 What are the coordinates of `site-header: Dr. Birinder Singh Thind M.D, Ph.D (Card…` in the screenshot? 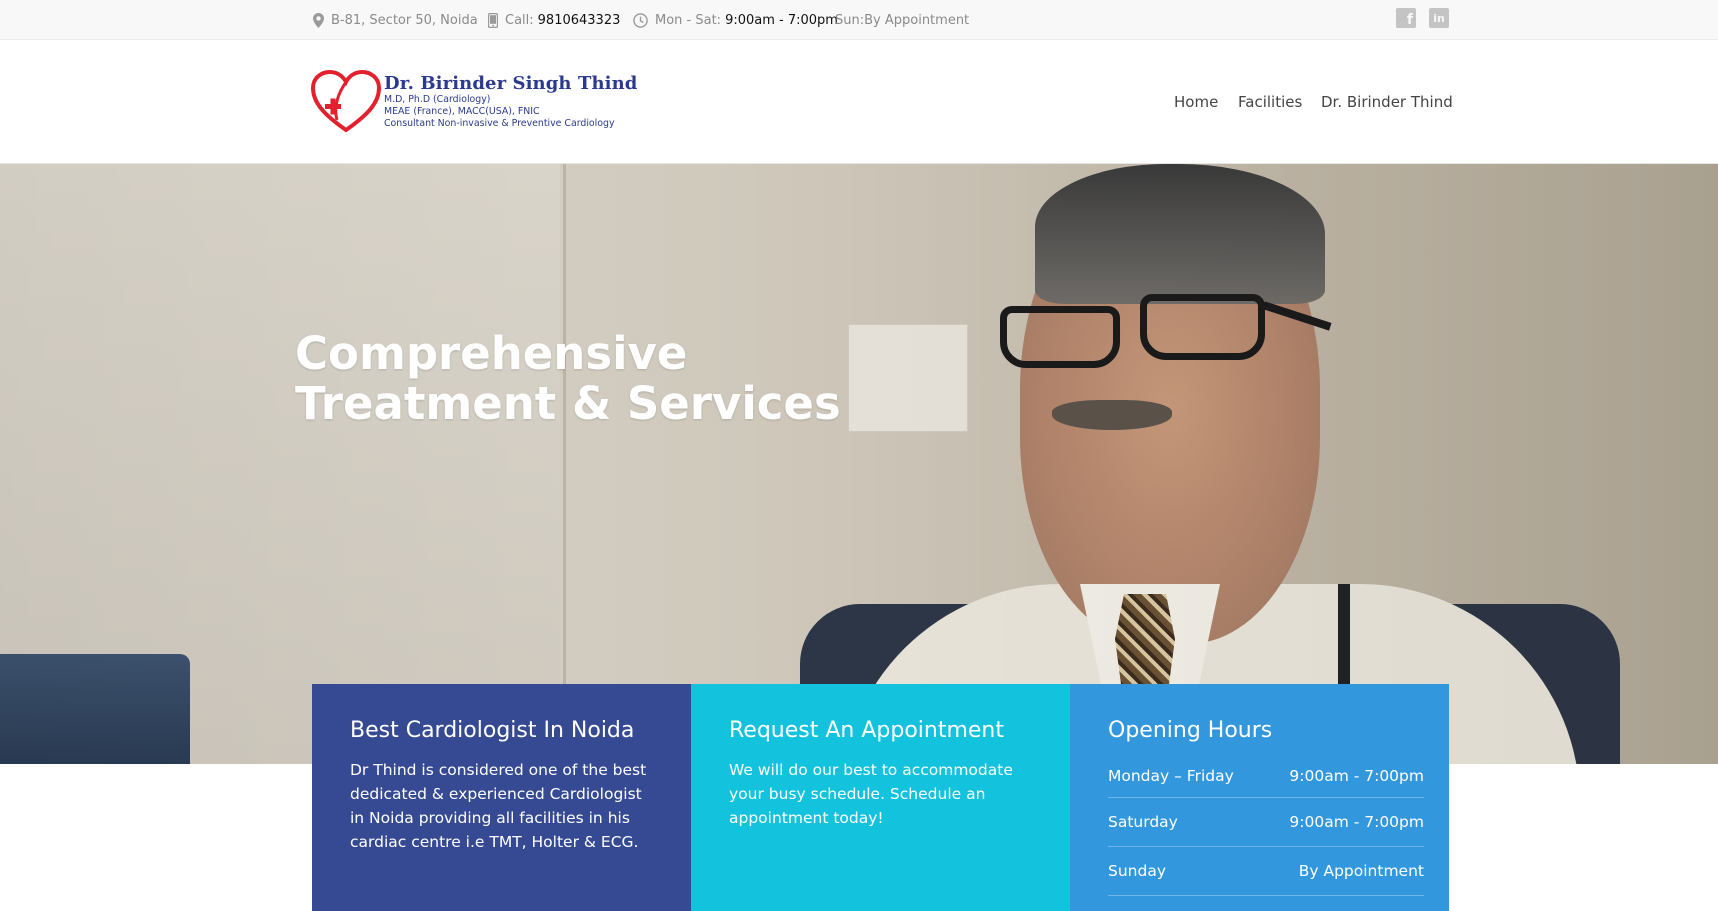 It's located at (859, 102).